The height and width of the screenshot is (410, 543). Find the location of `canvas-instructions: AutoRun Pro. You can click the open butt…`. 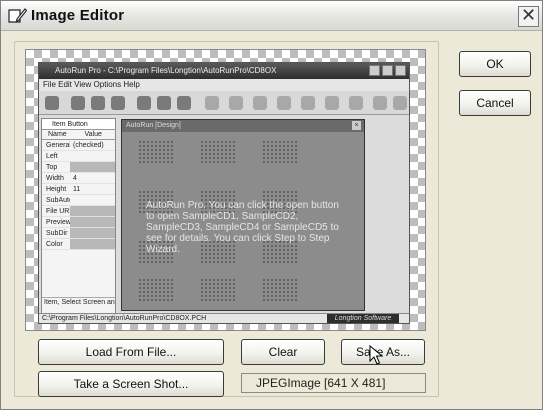

canvas-instructions: AutoRun Pro. You can click the open butt… is located at coordinates (242, 227).